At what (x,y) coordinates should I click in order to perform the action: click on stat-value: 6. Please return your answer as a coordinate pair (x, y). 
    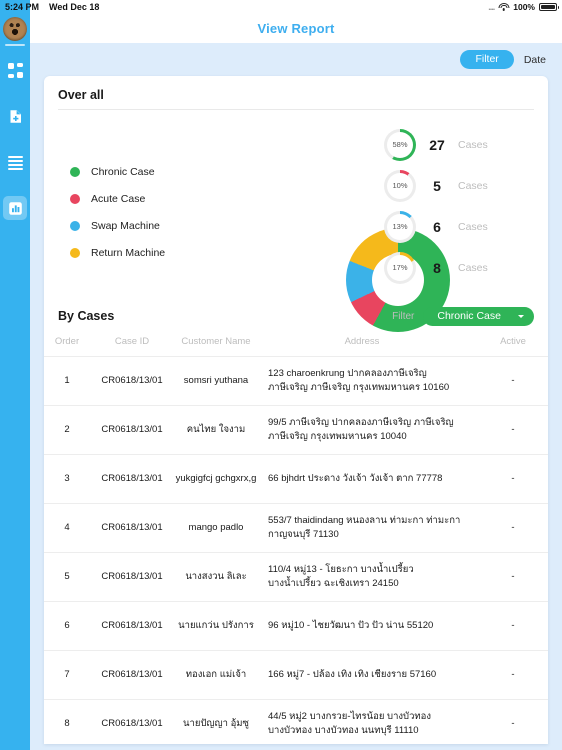
    Looking at the image, I should click on (437, 226).